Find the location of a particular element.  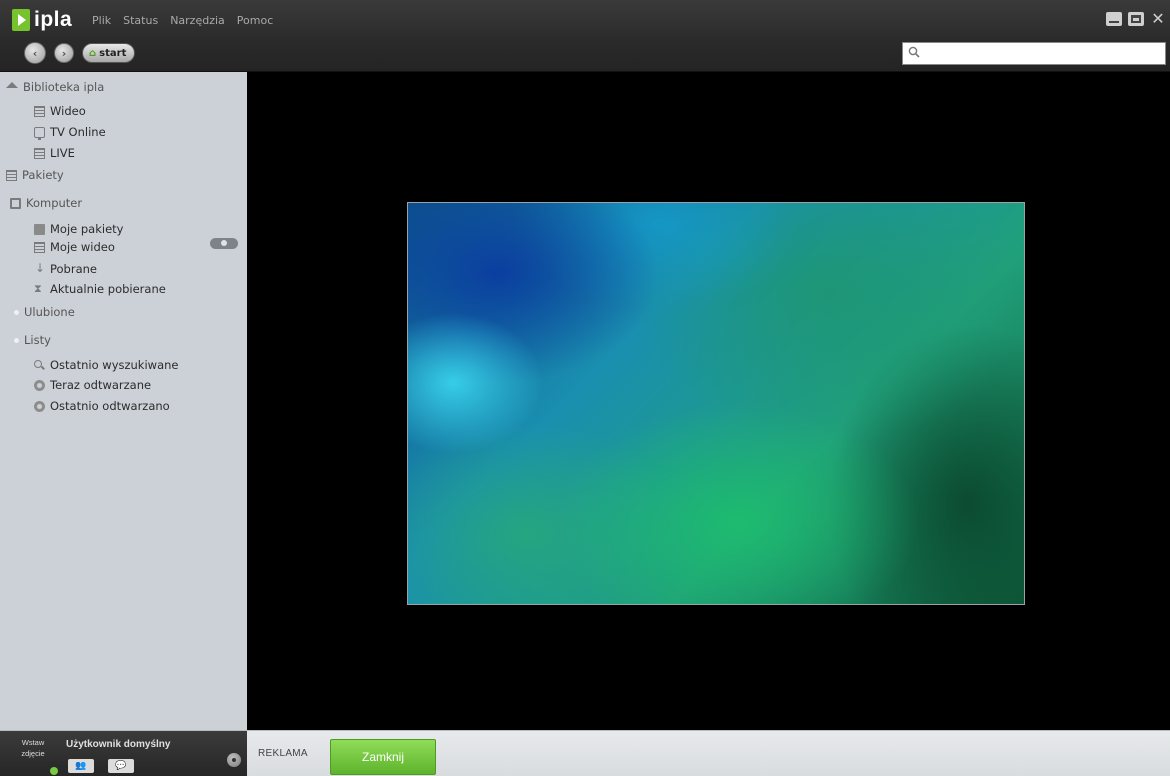

sidebar-item-wideo: Wideo is located at coordinates (60, 111).